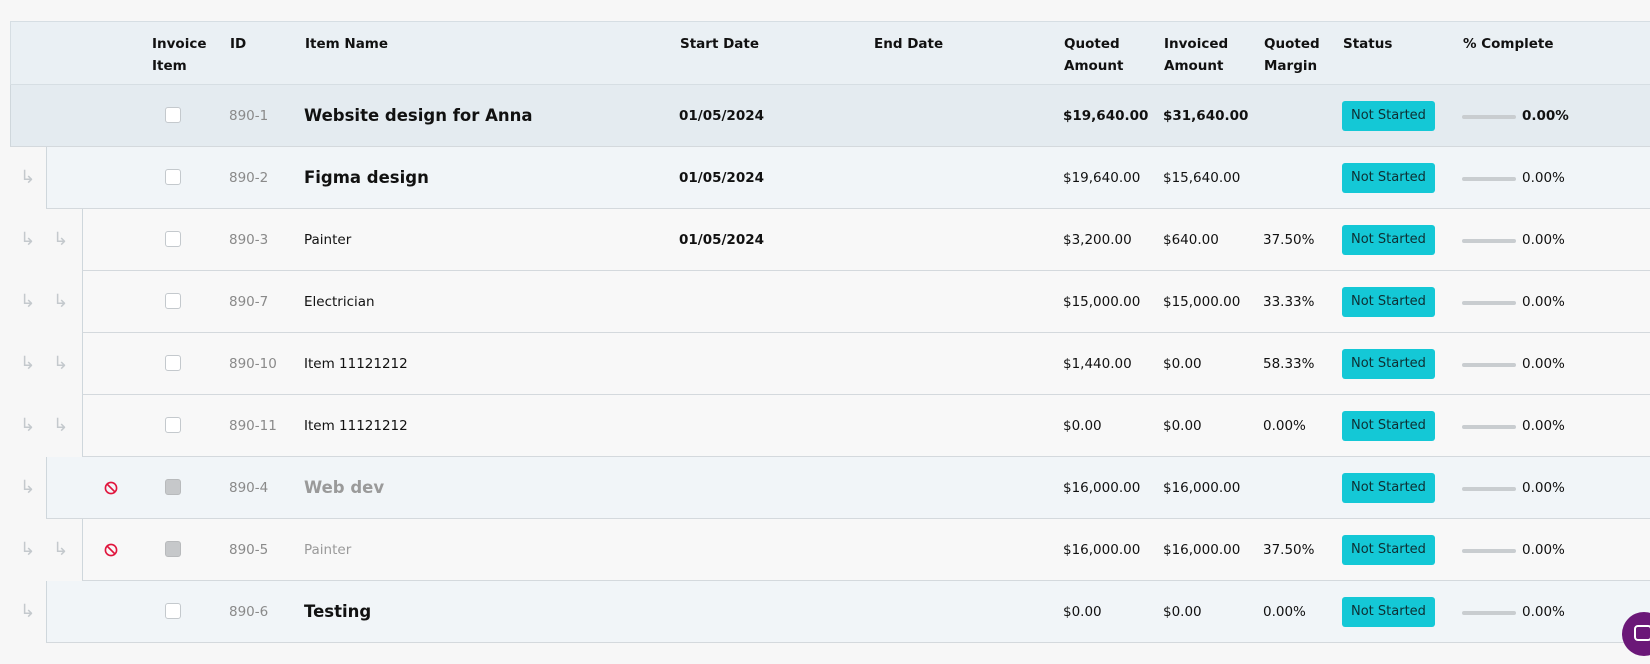 The image size is (1650, 664). What do you see at coordinates (253, 364) in the screenshot?
I see `item-id: 890-10` at bounding box center [253, 364].